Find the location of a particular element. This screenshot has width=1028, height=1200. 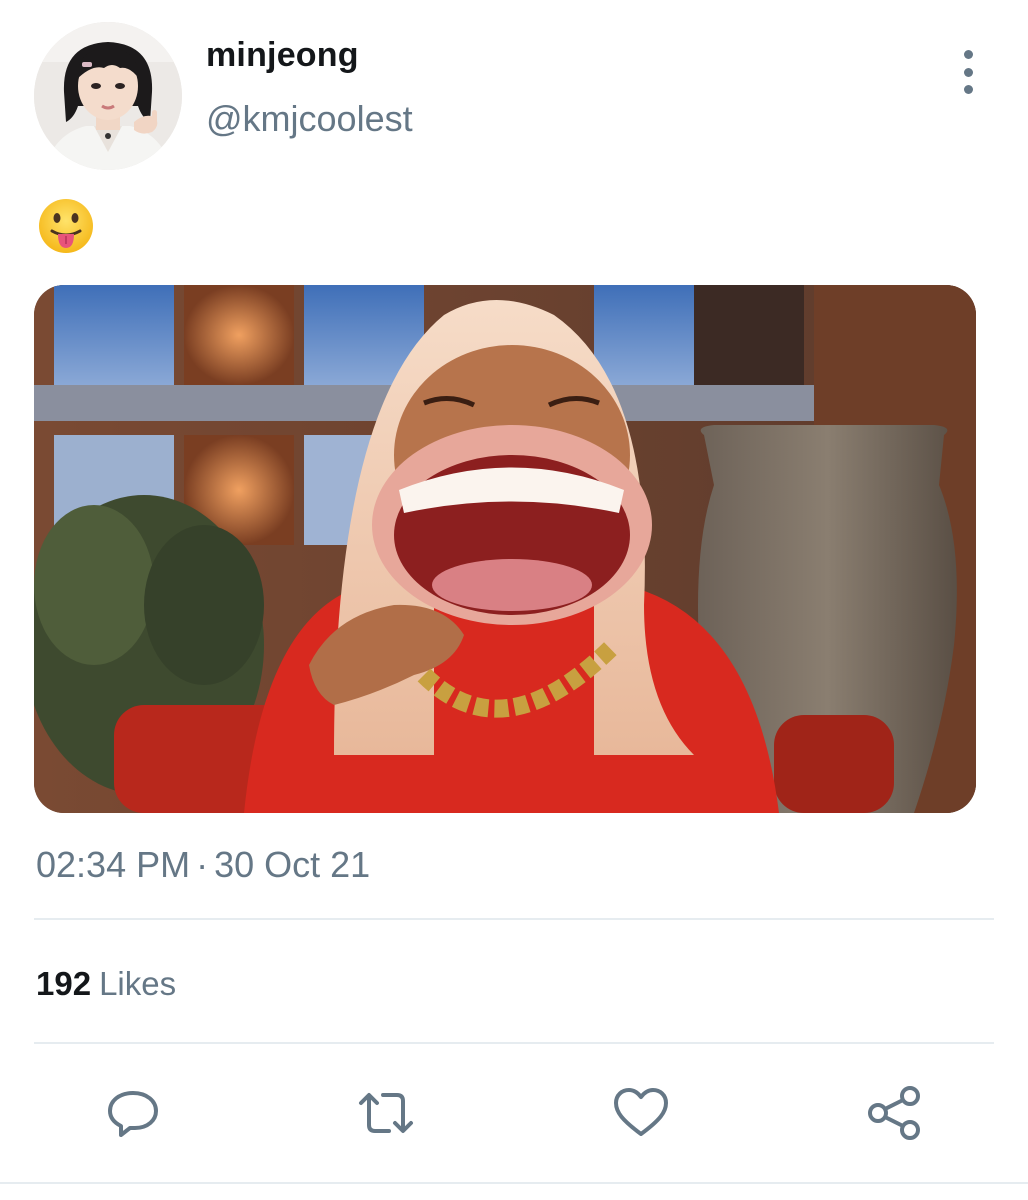

heart-icon is located at coordinates (641, 1112).